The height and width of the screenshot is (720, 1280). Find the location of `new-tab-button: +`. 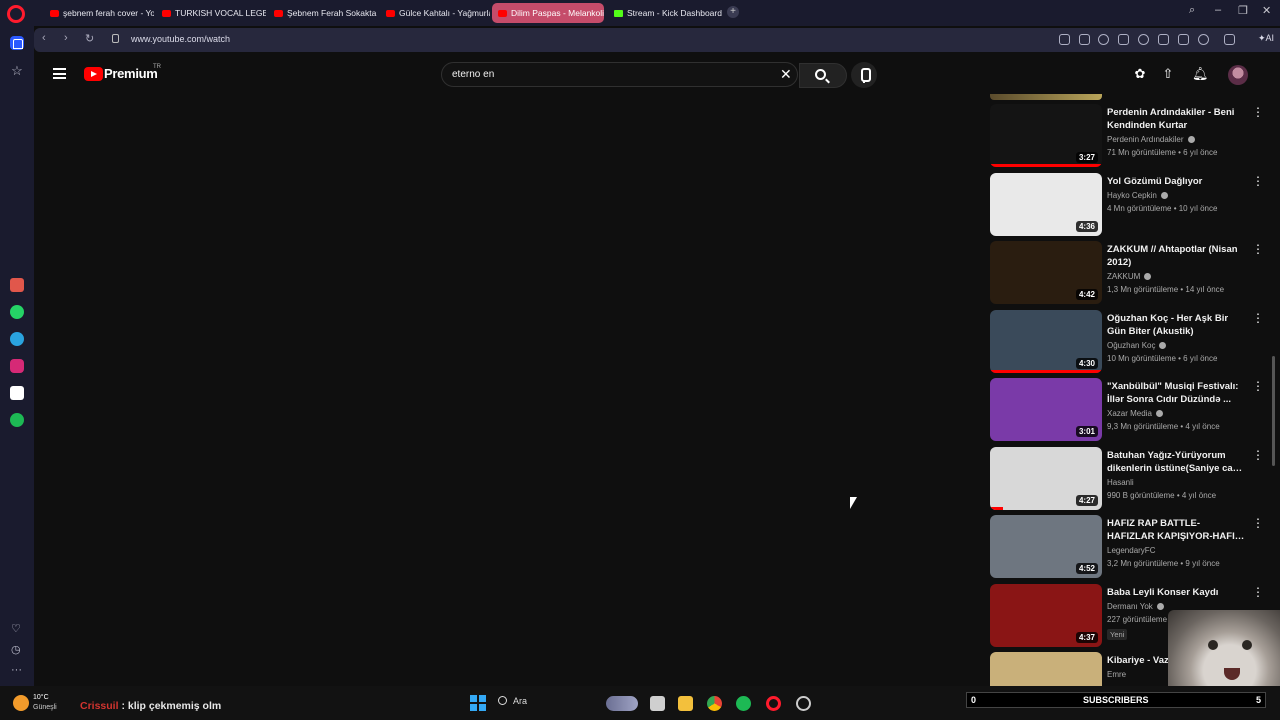

new-tab-button: + is located at coordinates (733, 12).